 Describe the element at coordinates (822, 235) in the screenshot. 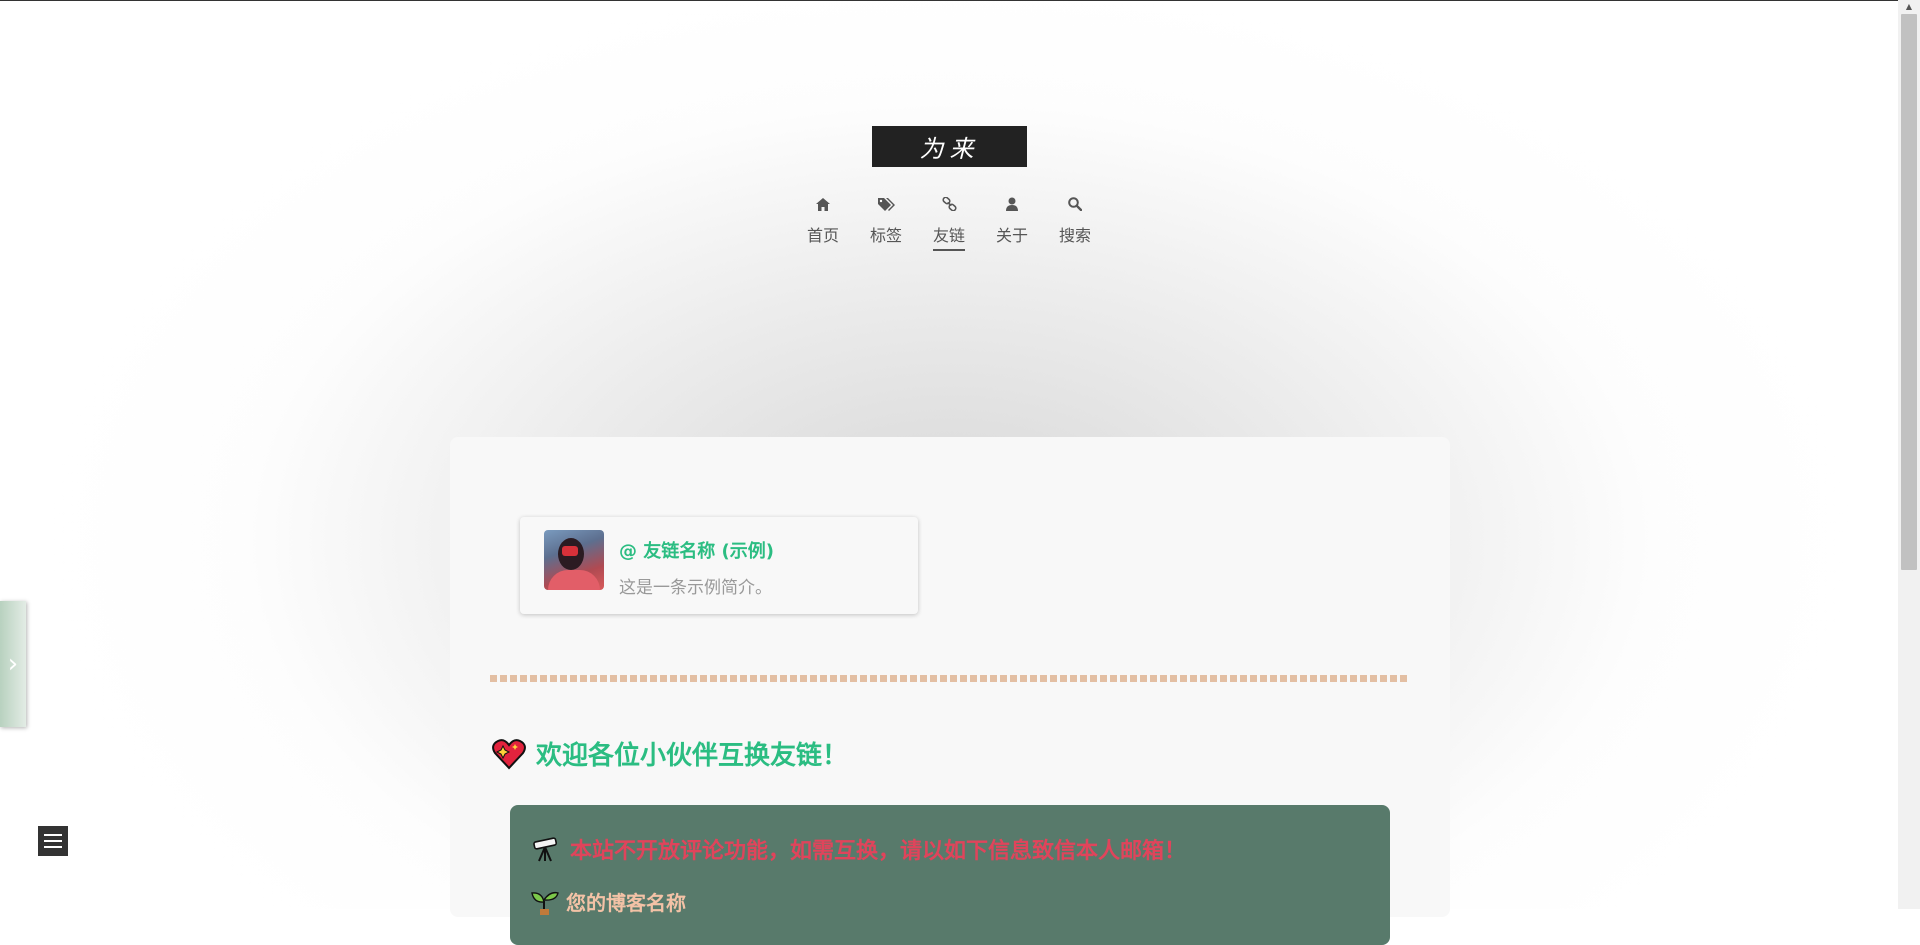

I see `nav-label-home: 首页` at that location.